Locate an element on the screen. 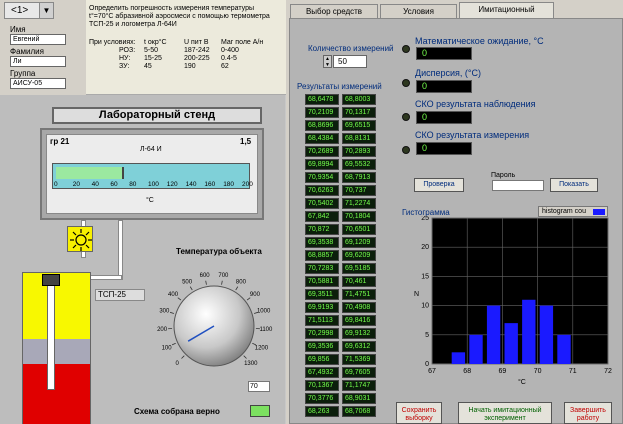 This screenshot has height=424, width=623. result-cell: 69,9132 is located at coordinates (359, 333).